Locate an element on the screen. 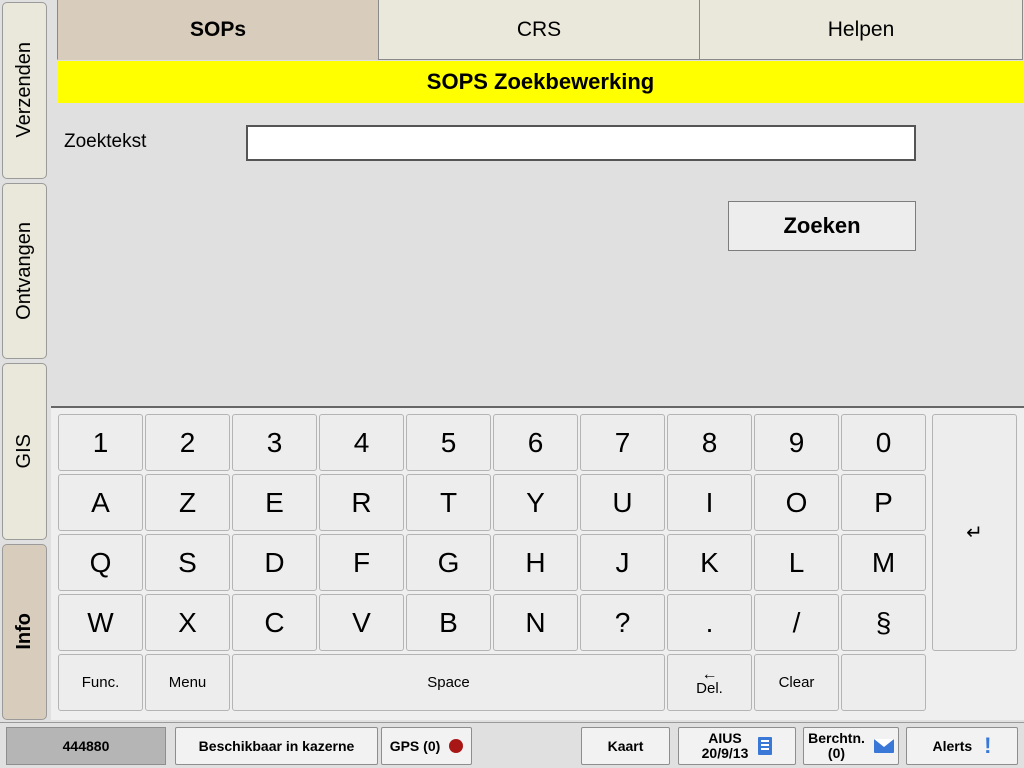  page-title: SOPS Zoekbewerking is located at coordinates (540, 81).